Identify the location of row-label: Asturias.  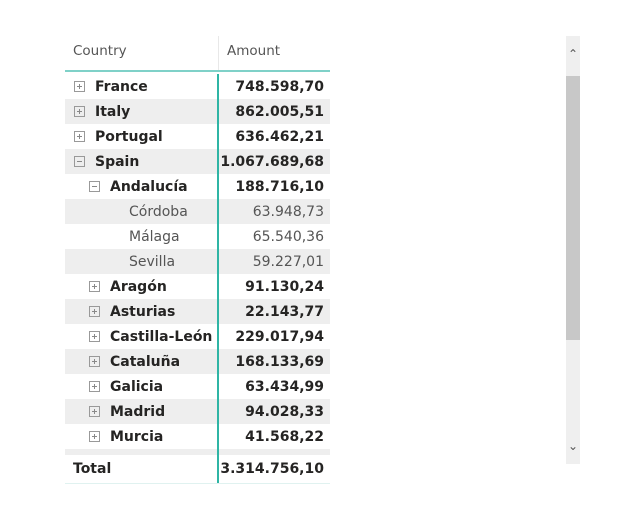
(143, 311).